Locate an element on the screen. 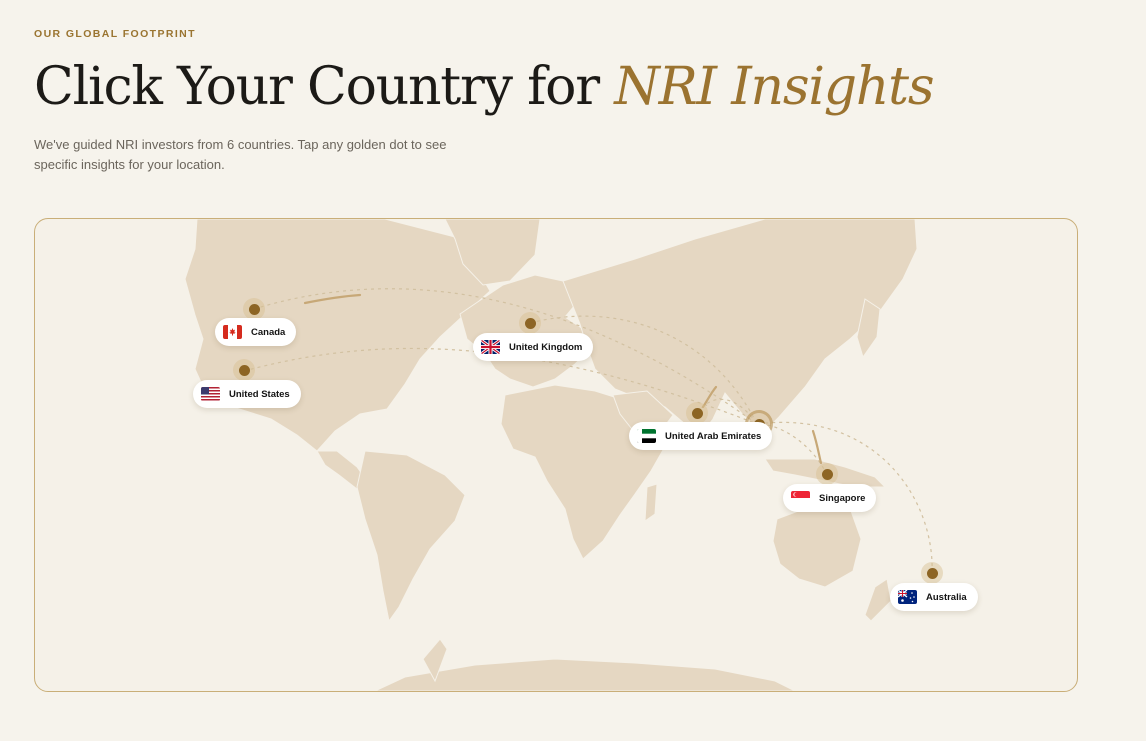 This screenshot has height=741, width=1146. pin-canada is located at coordinates (254, 309).